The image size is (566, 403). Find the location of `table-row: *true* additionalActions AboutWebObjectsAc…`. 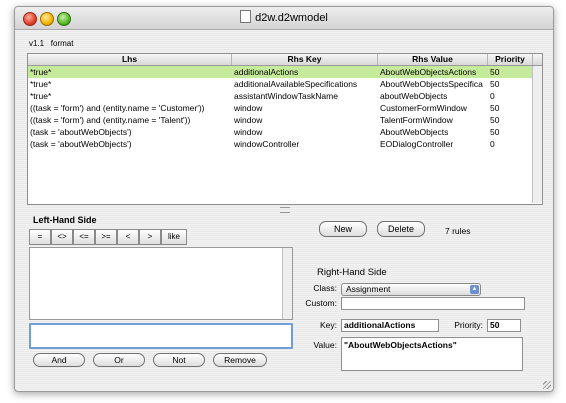

table-row: *true* additionalActions AboutWebObjectsAc… is located at coordinates (280, 72).